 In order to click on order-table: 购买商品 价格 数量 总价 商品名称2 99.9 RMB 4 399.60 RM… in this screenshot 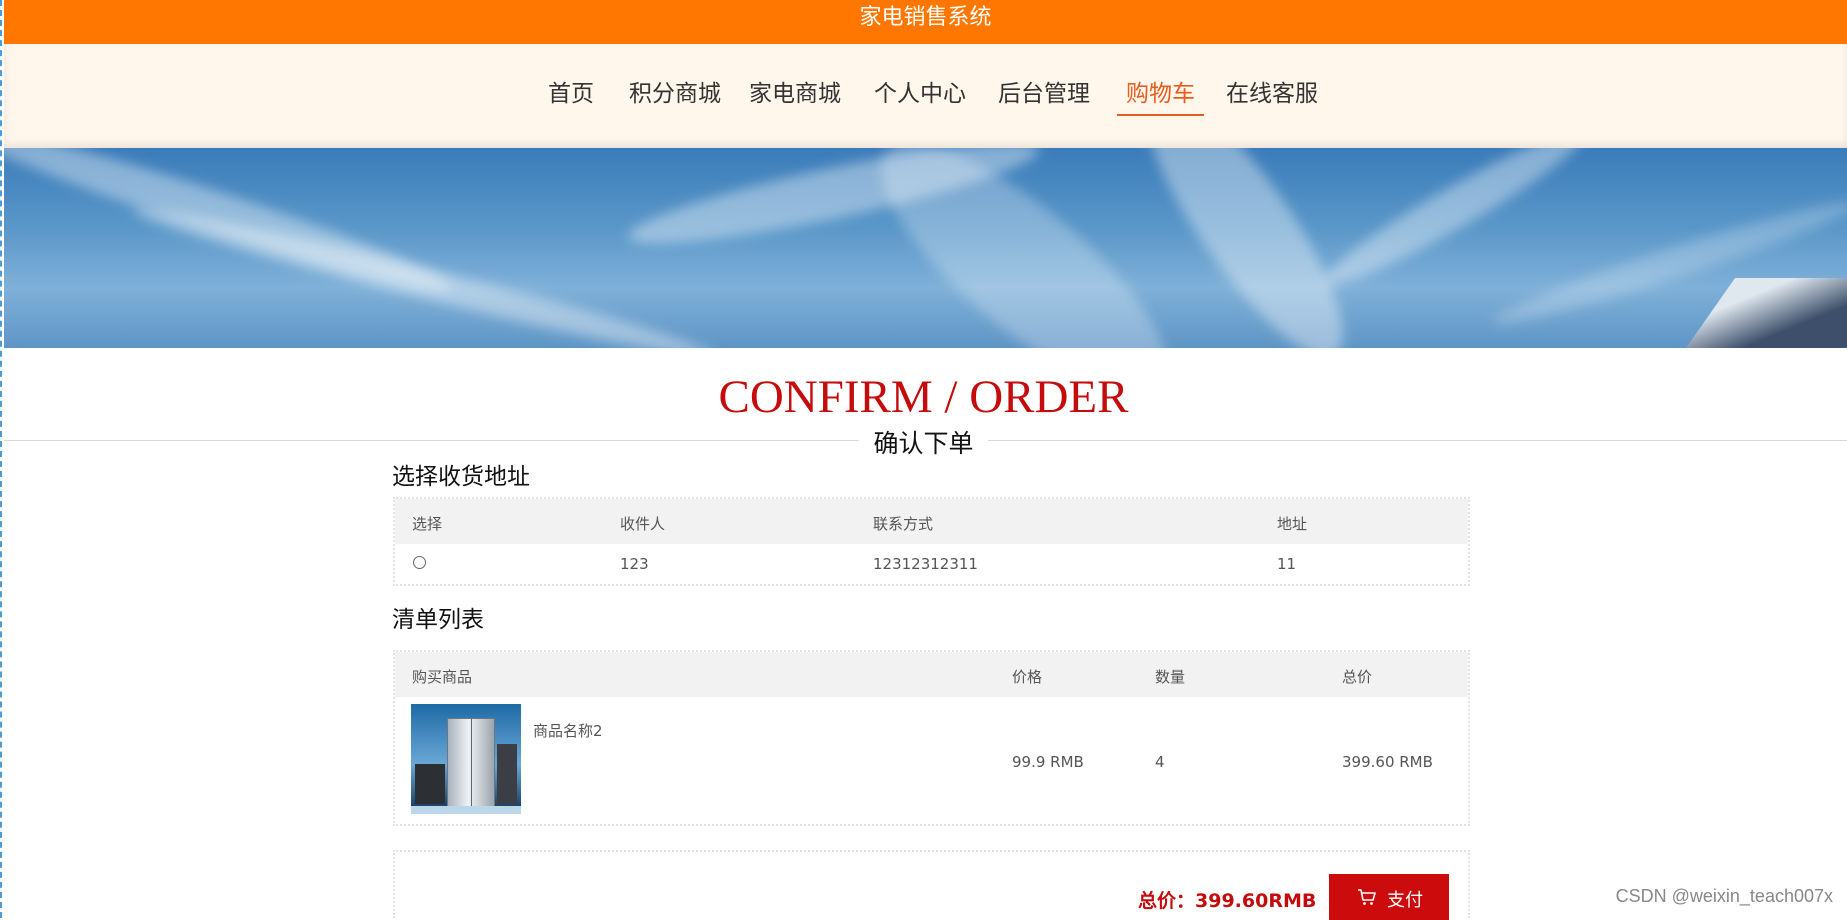, I will do `click(931, 738)`.